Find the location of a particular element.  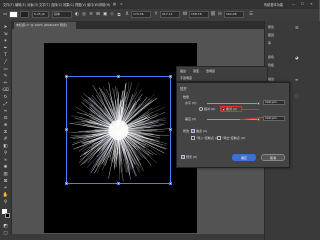

panel-item-properties: 属性 is located at coordinates (271, 27).